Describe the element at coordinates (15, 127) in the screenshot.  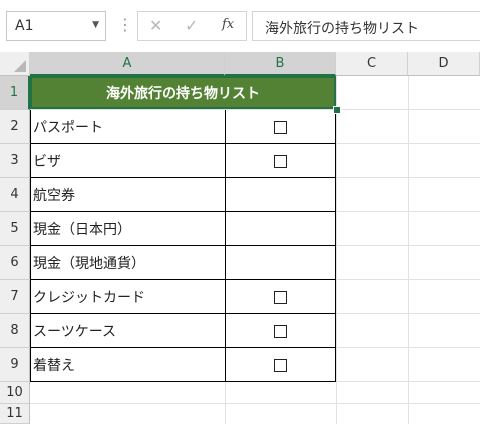
I see `row-header-2: 2` at that location.